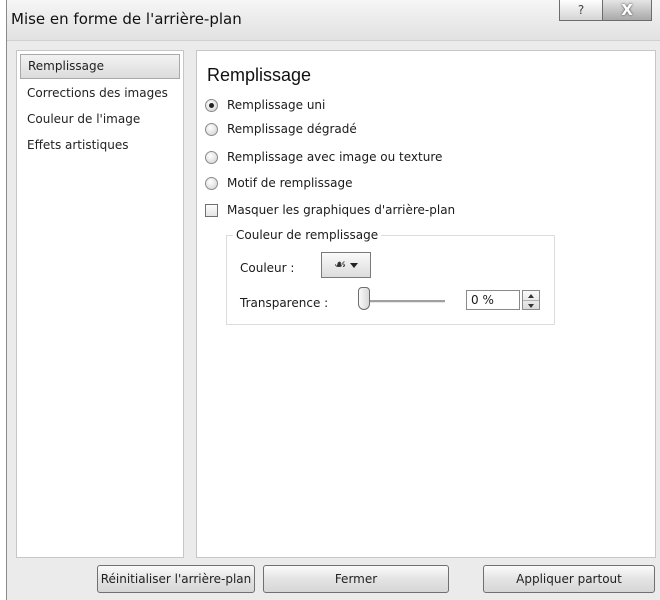 Image resolution: width=660 pixels, height=600 pixels. Describe the element at coordinates (267, 268) in the screenshot. I see `color-label: Couleur :` at that location.